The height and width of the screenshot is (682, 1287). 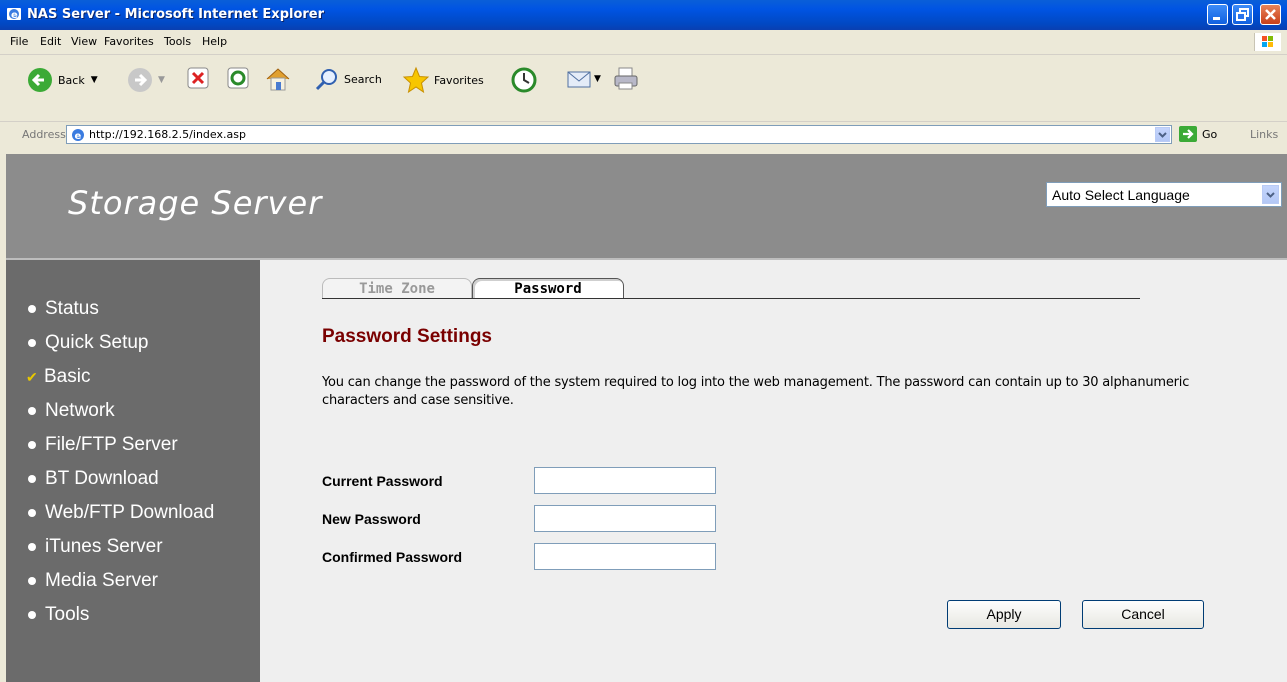 I want to click on sidebar-item-label: BT Download, so click(x=102, y=478).